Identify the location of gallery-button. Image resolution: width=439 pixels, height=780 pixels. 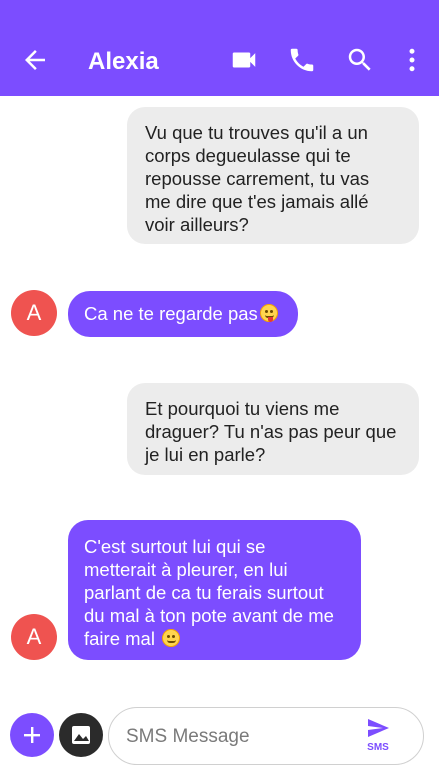
(81, 735).